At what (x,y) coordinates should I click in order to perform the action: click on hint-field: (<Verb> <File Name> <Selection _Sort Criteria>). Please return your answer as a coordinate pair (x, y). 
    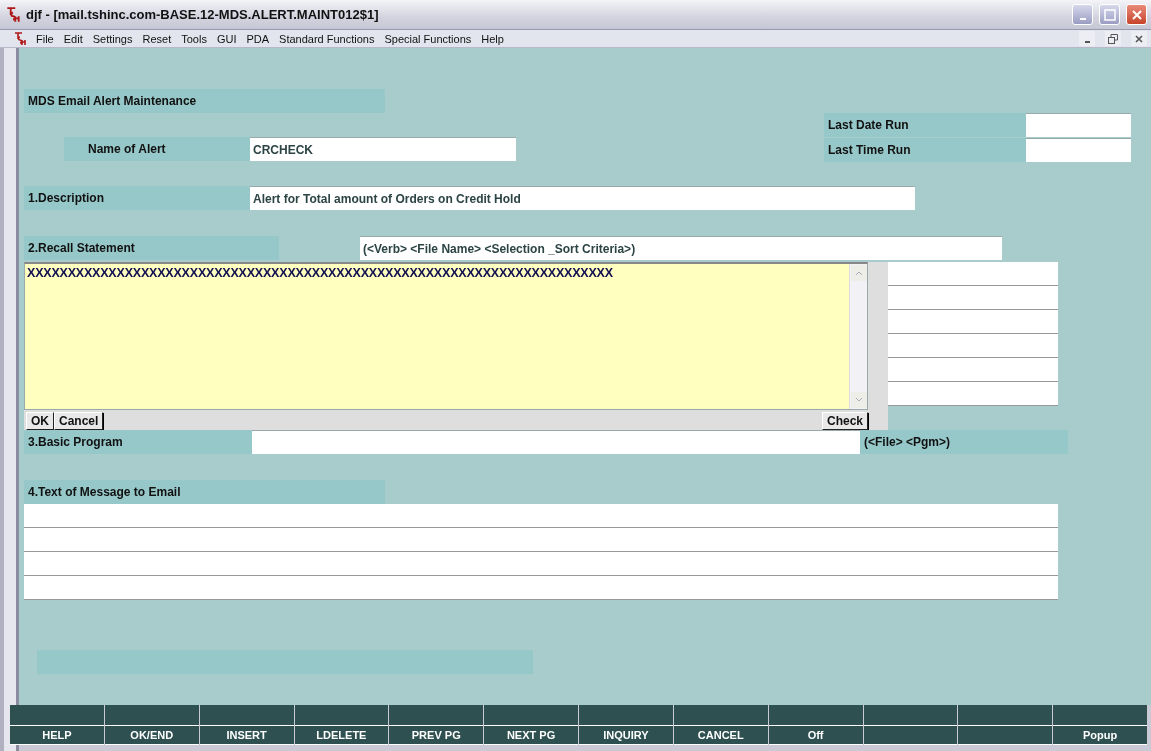
    Looking at the image, I should click on (681, 248).